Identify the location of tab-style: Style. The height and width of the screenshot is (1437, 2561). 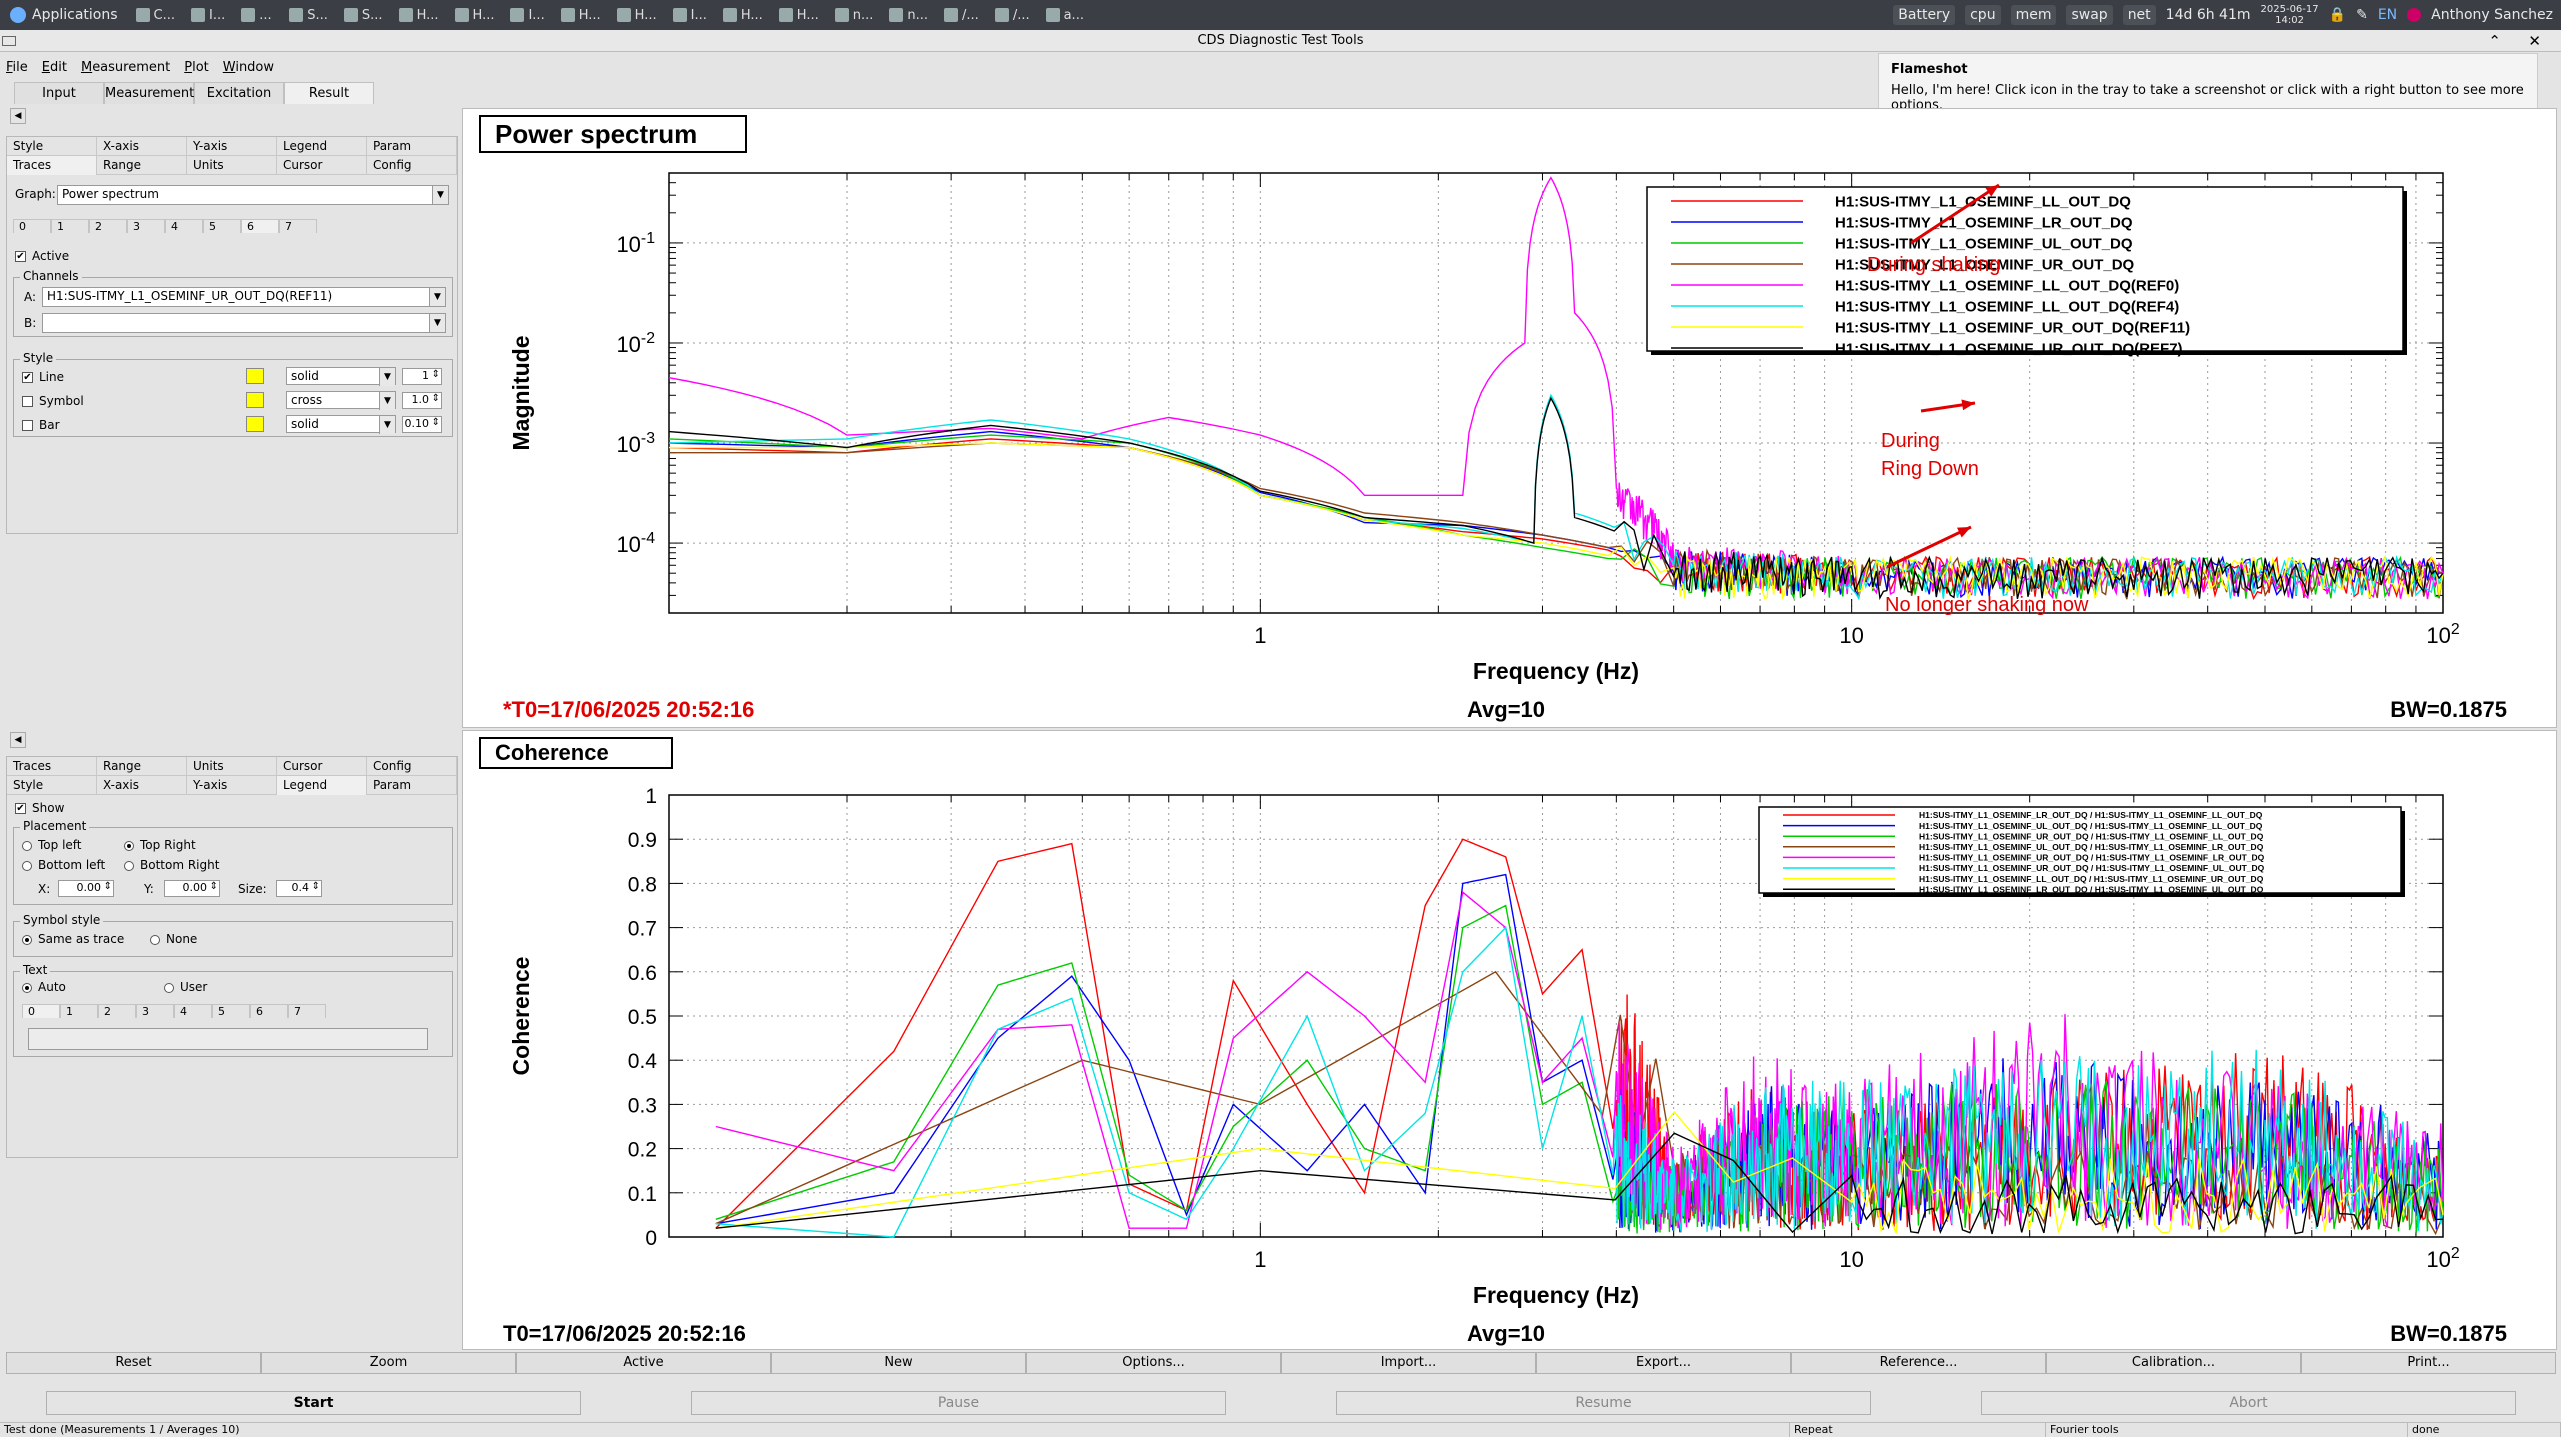
(52, 146).